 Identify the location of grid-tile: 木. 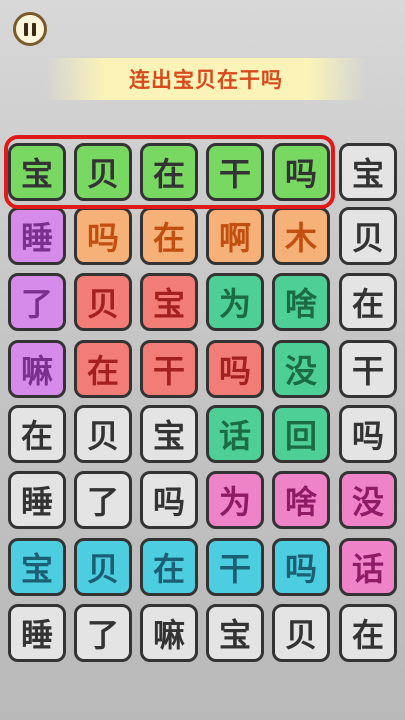
(301, 236).